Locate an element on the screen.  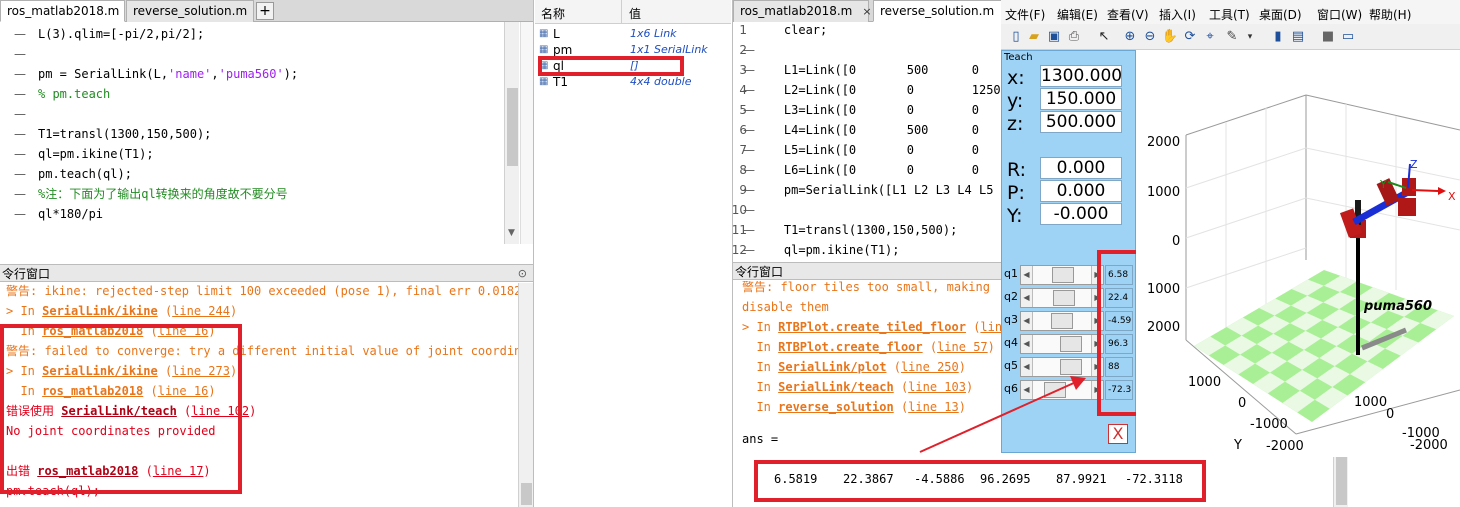
left-editor-scrollbar: ▼ is located at coordinates (511, 133).